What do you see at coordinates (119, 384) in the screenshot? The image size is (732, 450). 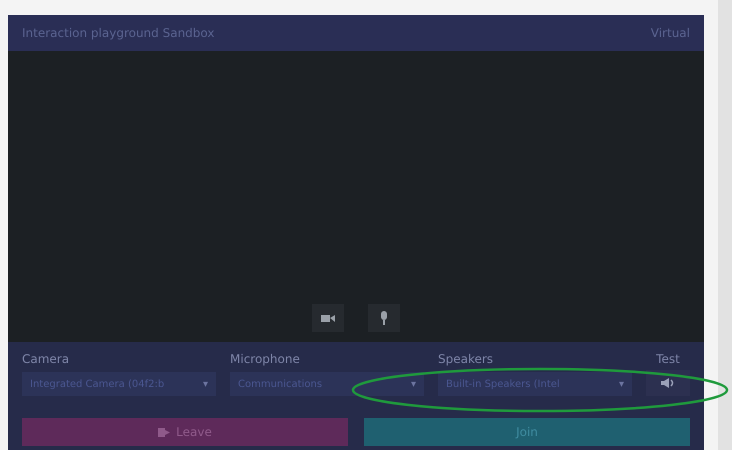 I see `device-select: Integrated Camera (04f2:b ▾` at bounding box center [119, 384].